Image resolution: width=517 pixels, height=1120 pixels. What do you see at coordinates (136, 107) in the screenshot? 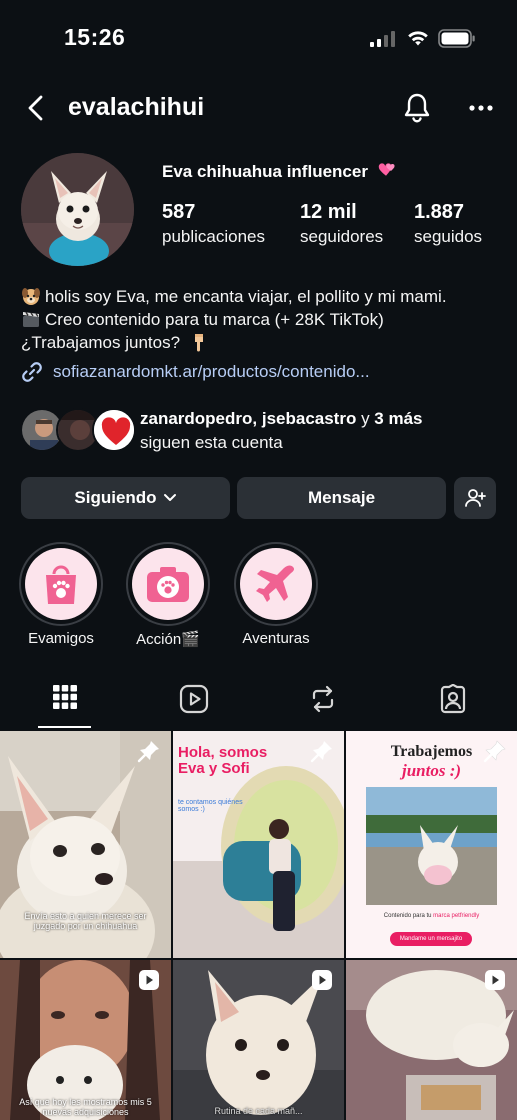
I see `profile-username: evalachihui` at bounding box center [136, 107].